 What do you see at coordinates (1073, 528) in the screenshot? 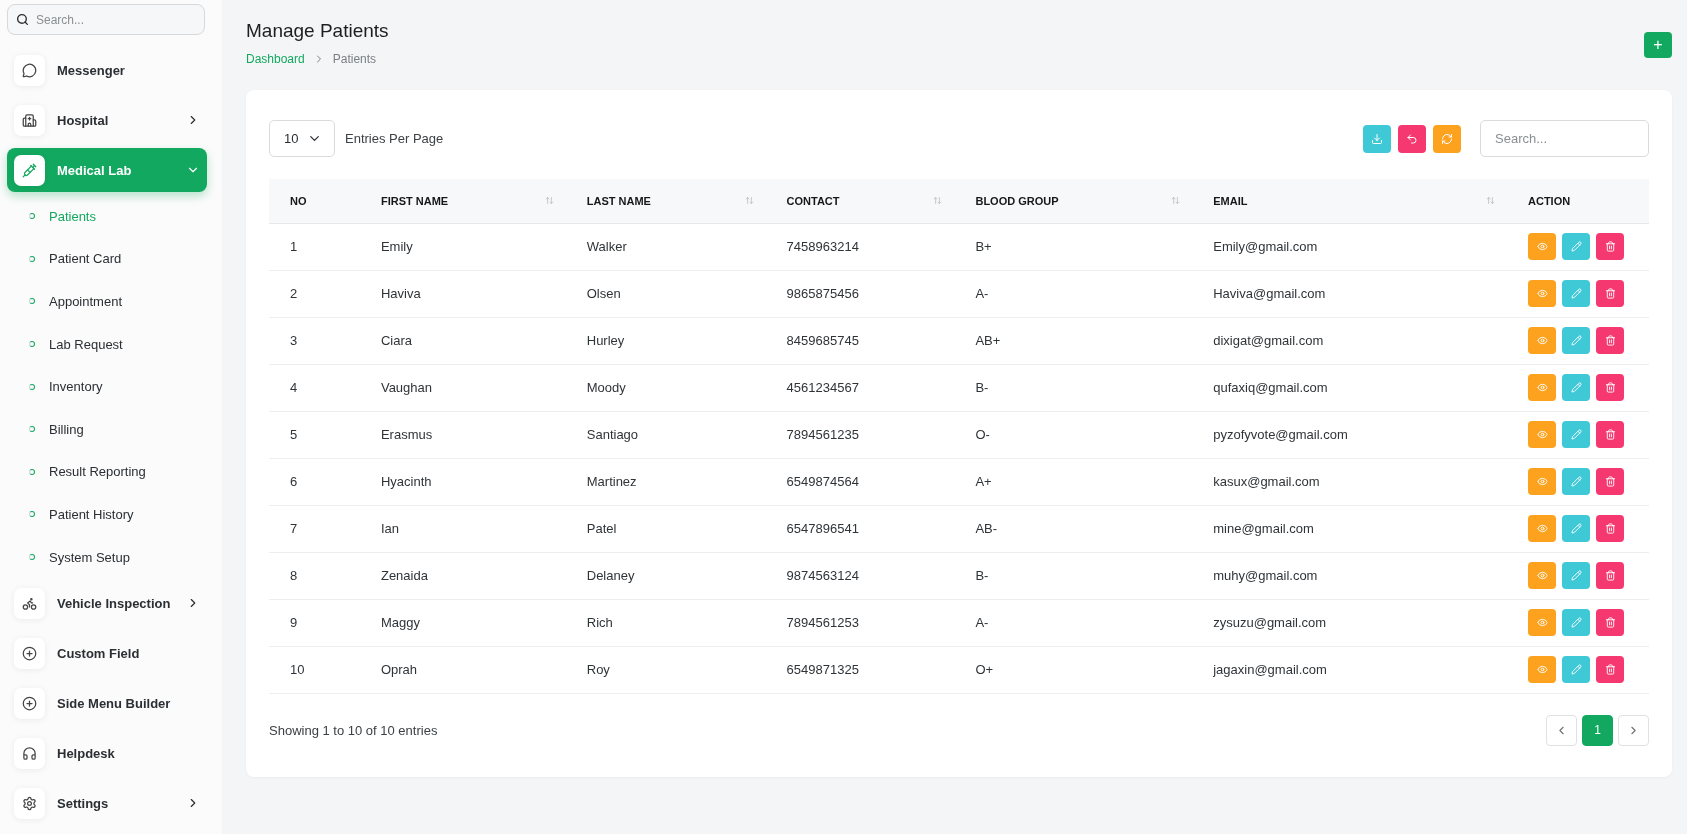
I see `table-cell: AB-` at bounding box center [1073, 528].